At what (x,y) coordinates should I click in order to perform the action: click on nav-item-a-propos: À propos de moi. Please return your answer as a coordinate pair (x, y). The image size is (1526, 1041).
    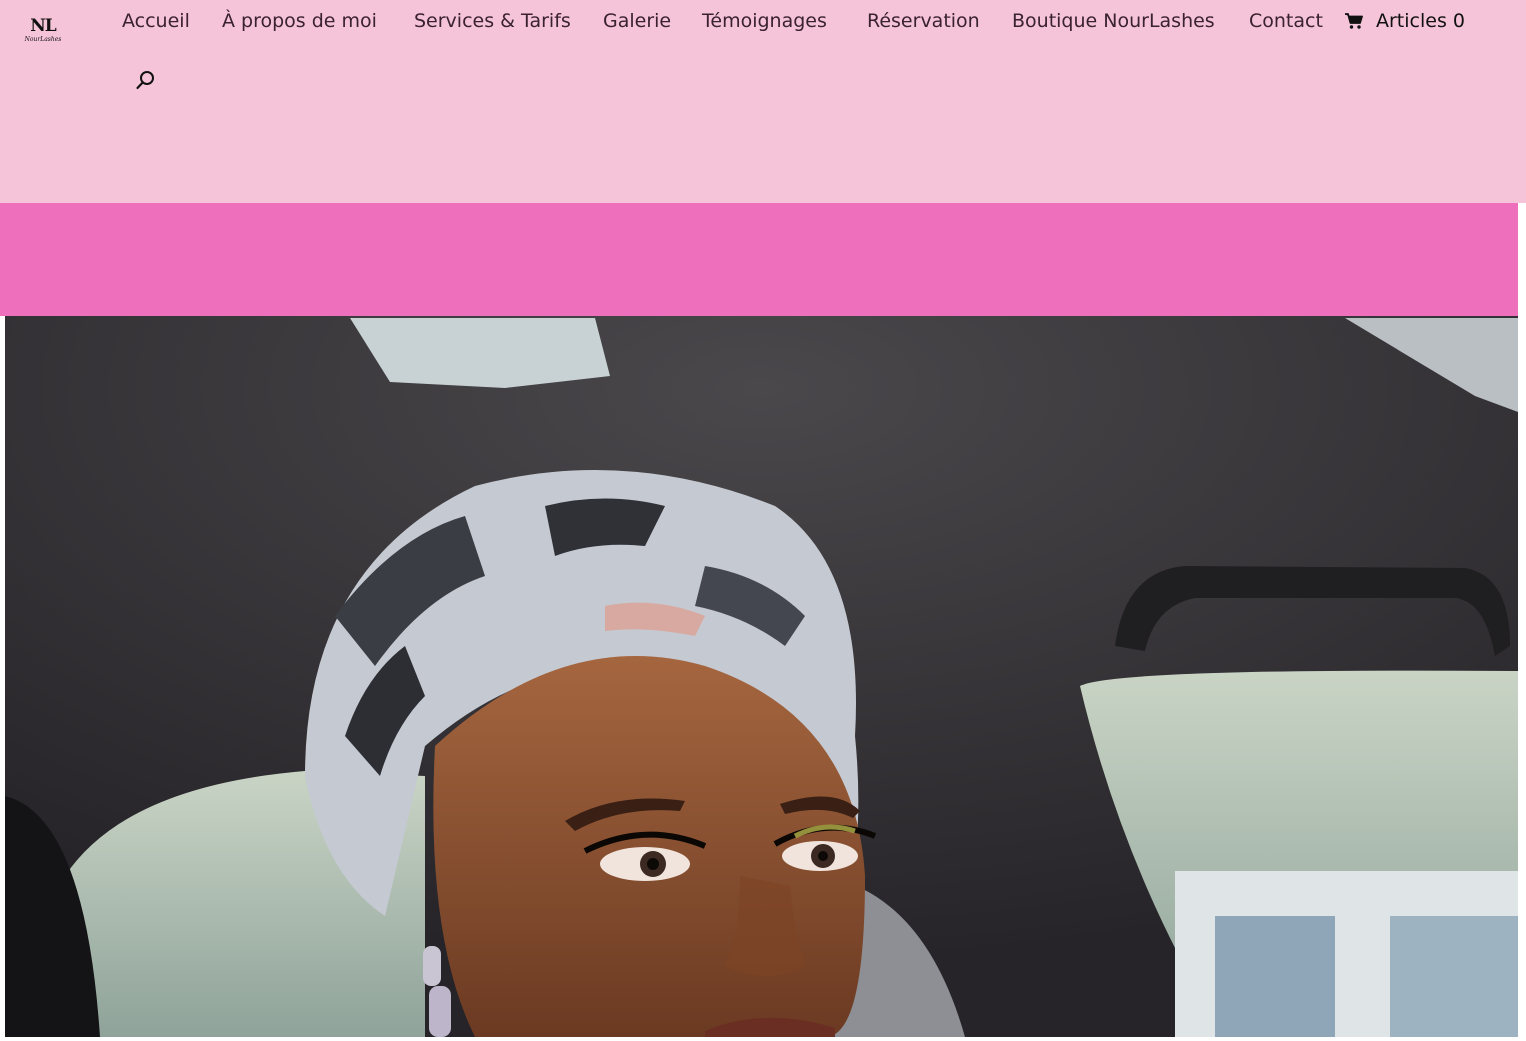
    Looking at the image, I should click on (299, 21).